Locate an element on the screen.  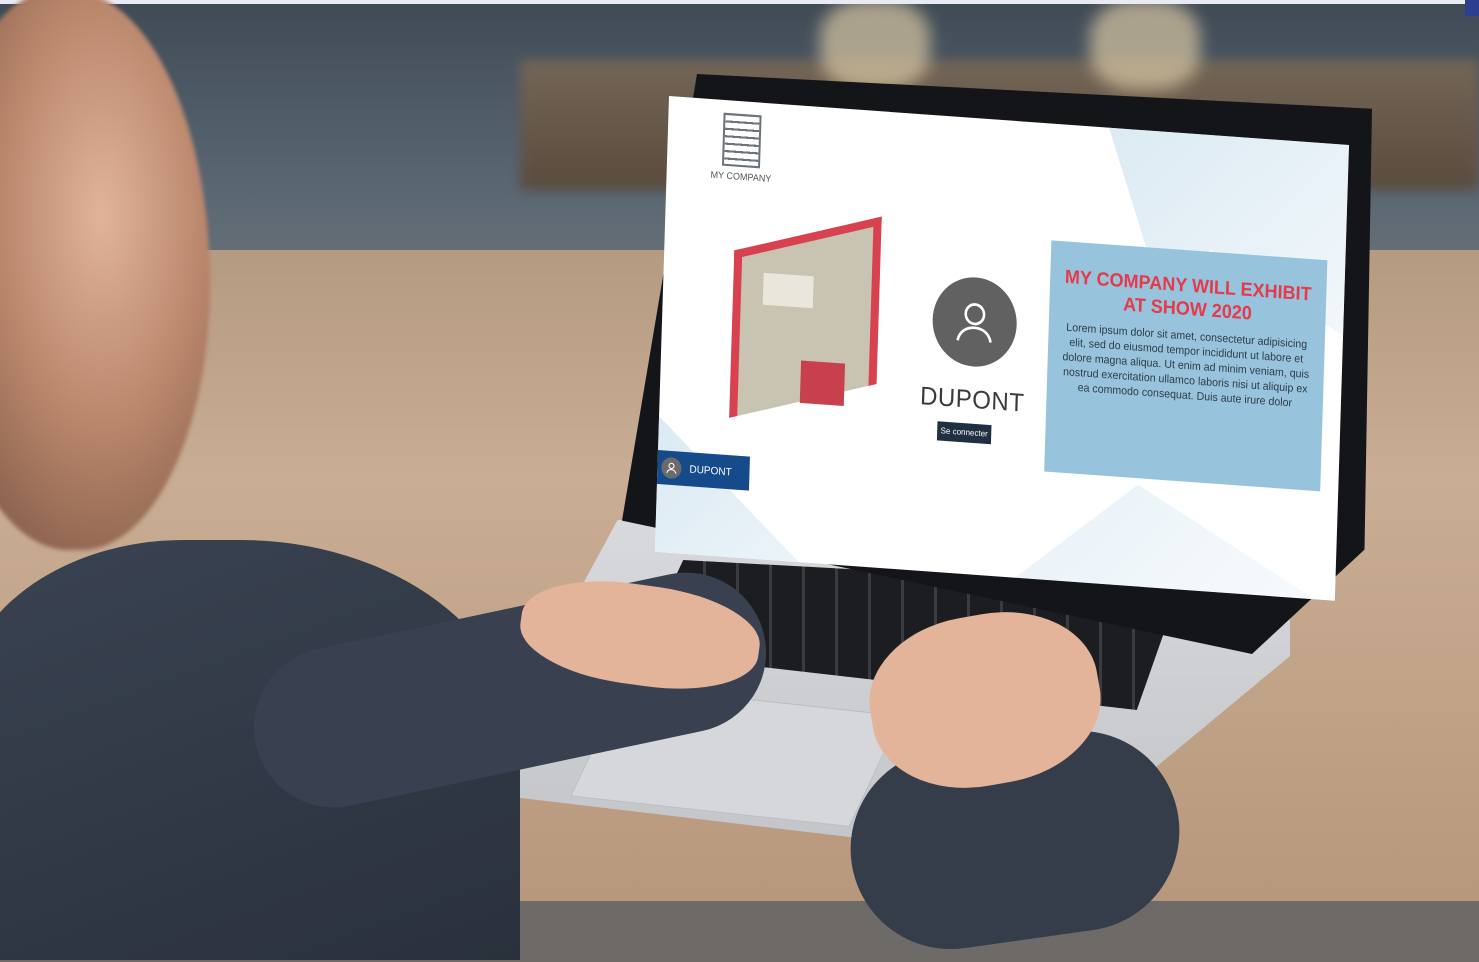
user-chip-name: DUPONT is located at coordinates (710, 471).